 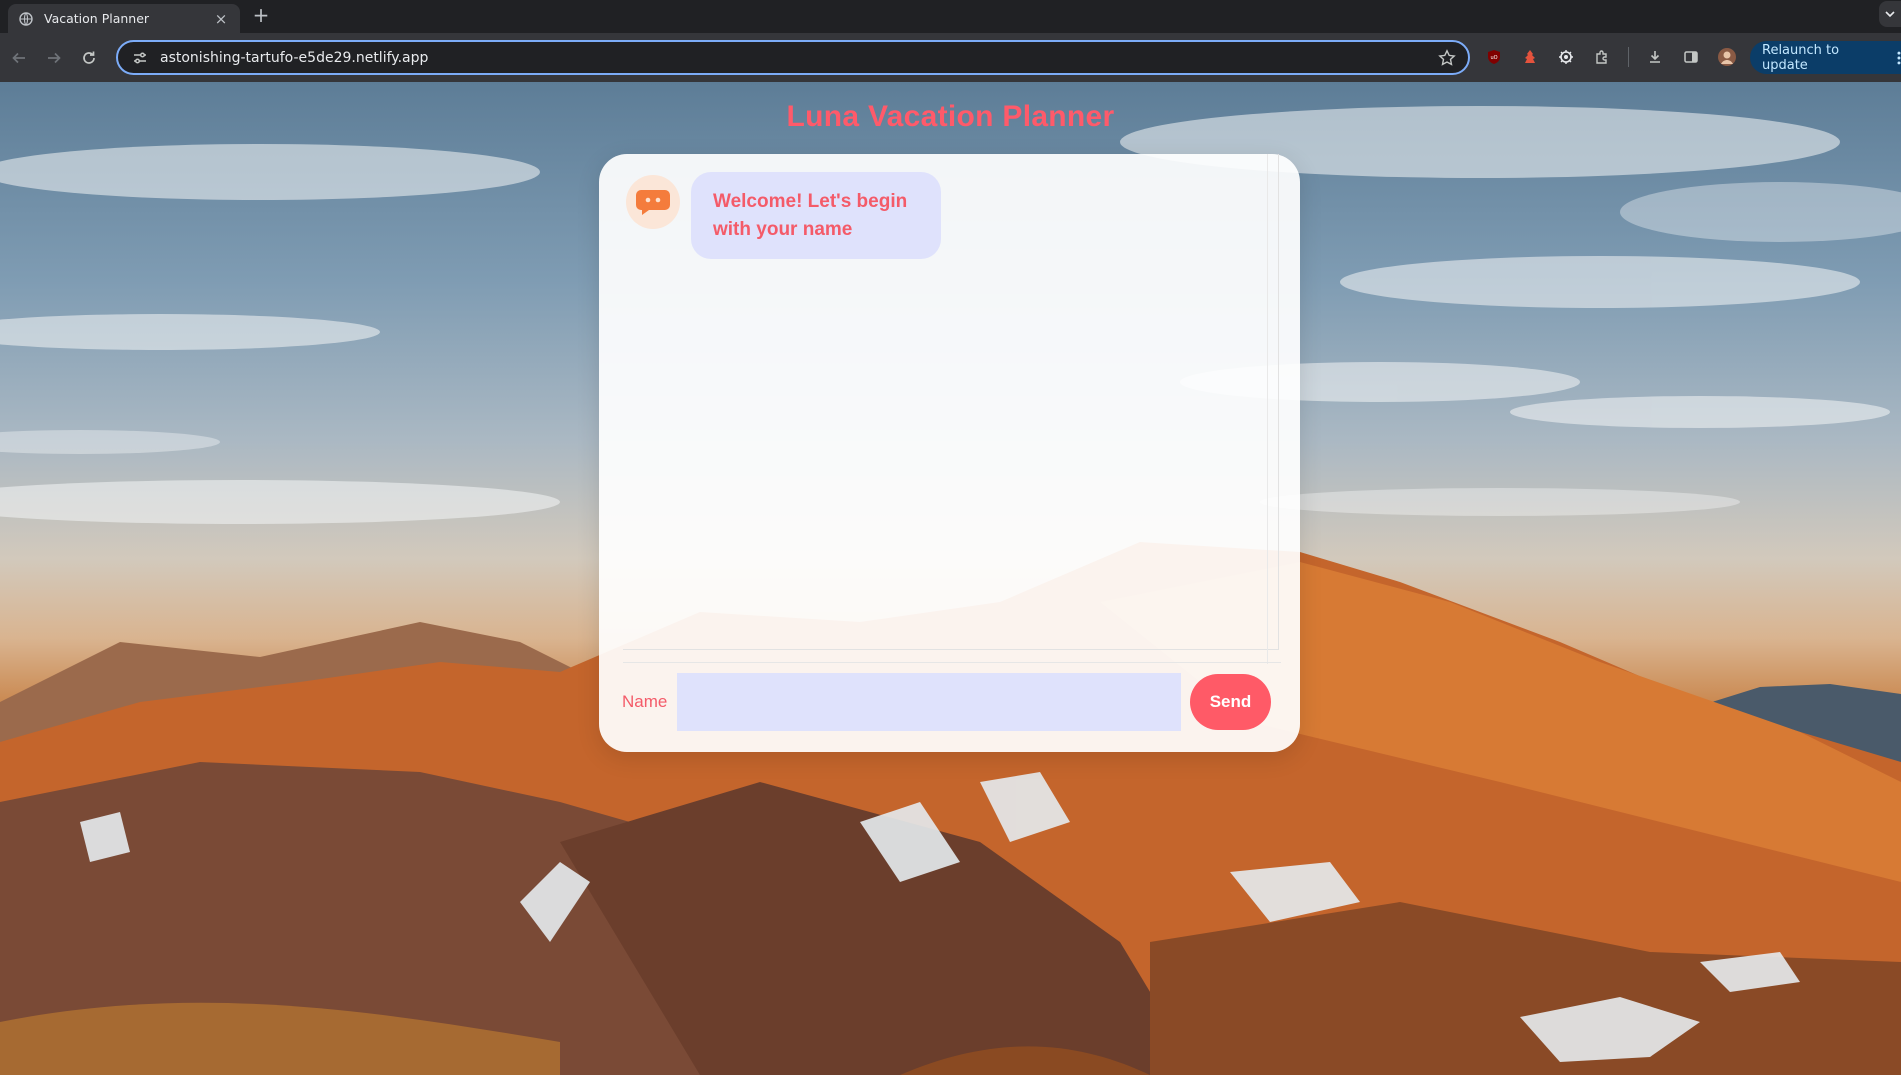 I want to click on chat-divider, so click(x=952, y=662).